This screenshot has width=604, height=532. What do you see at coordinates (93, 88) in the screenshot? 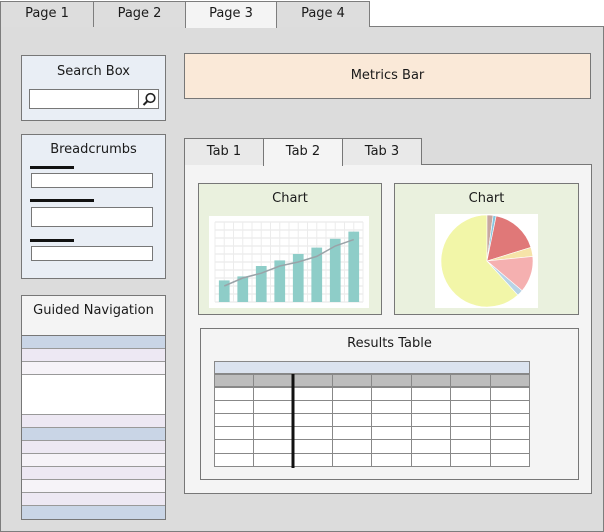
I see `search-box-panel: Search Box` at bounding box center [93, 88].